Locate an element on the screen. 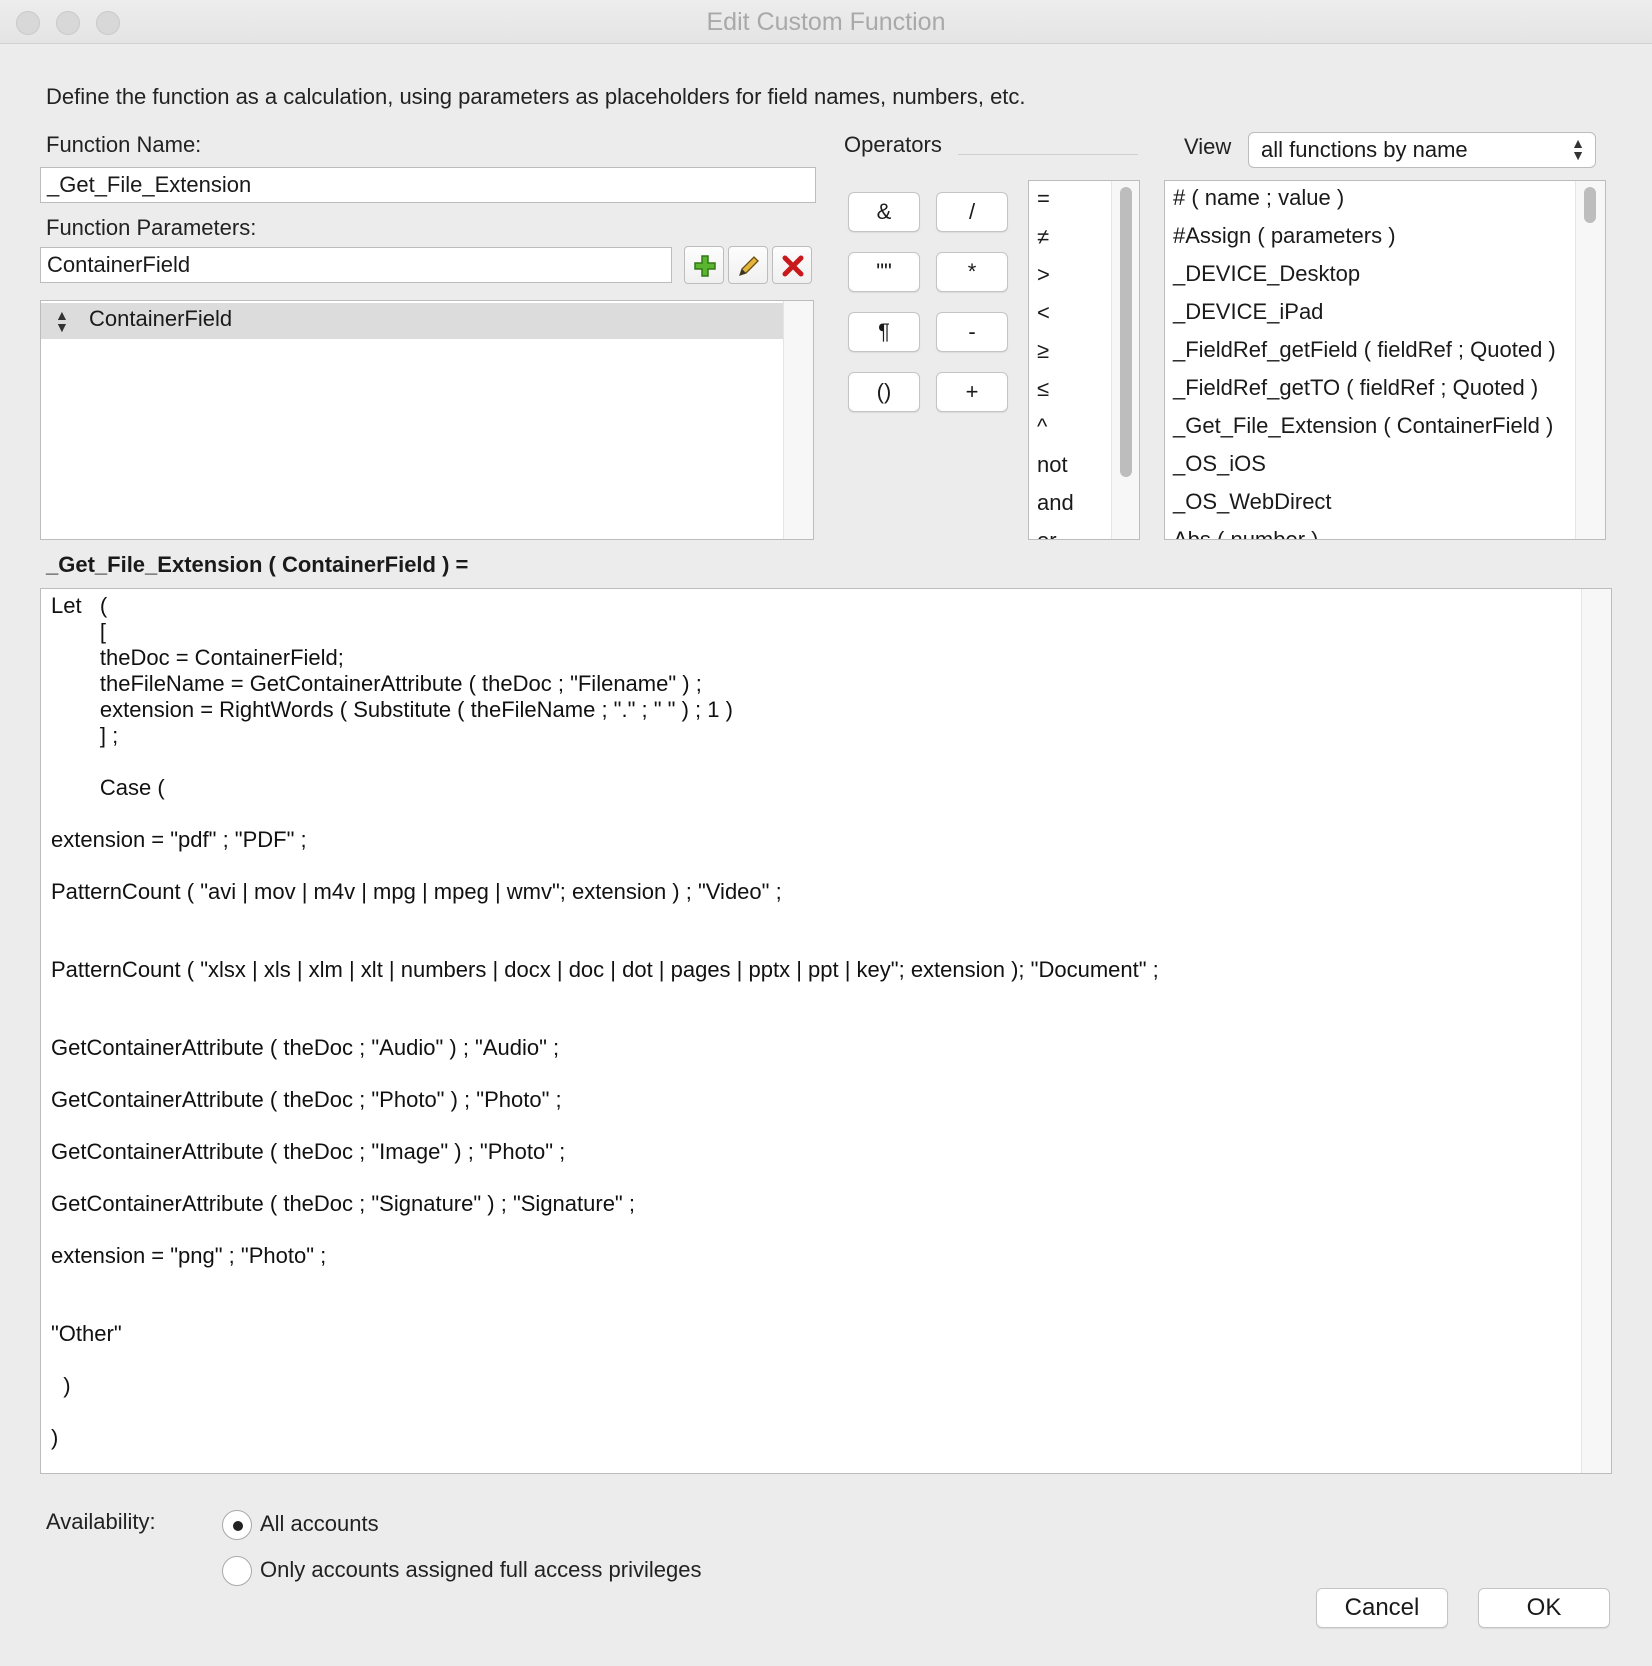 This screenshot has width=1652, height=1666. view-label: View is located at coordinates (1208, 146).